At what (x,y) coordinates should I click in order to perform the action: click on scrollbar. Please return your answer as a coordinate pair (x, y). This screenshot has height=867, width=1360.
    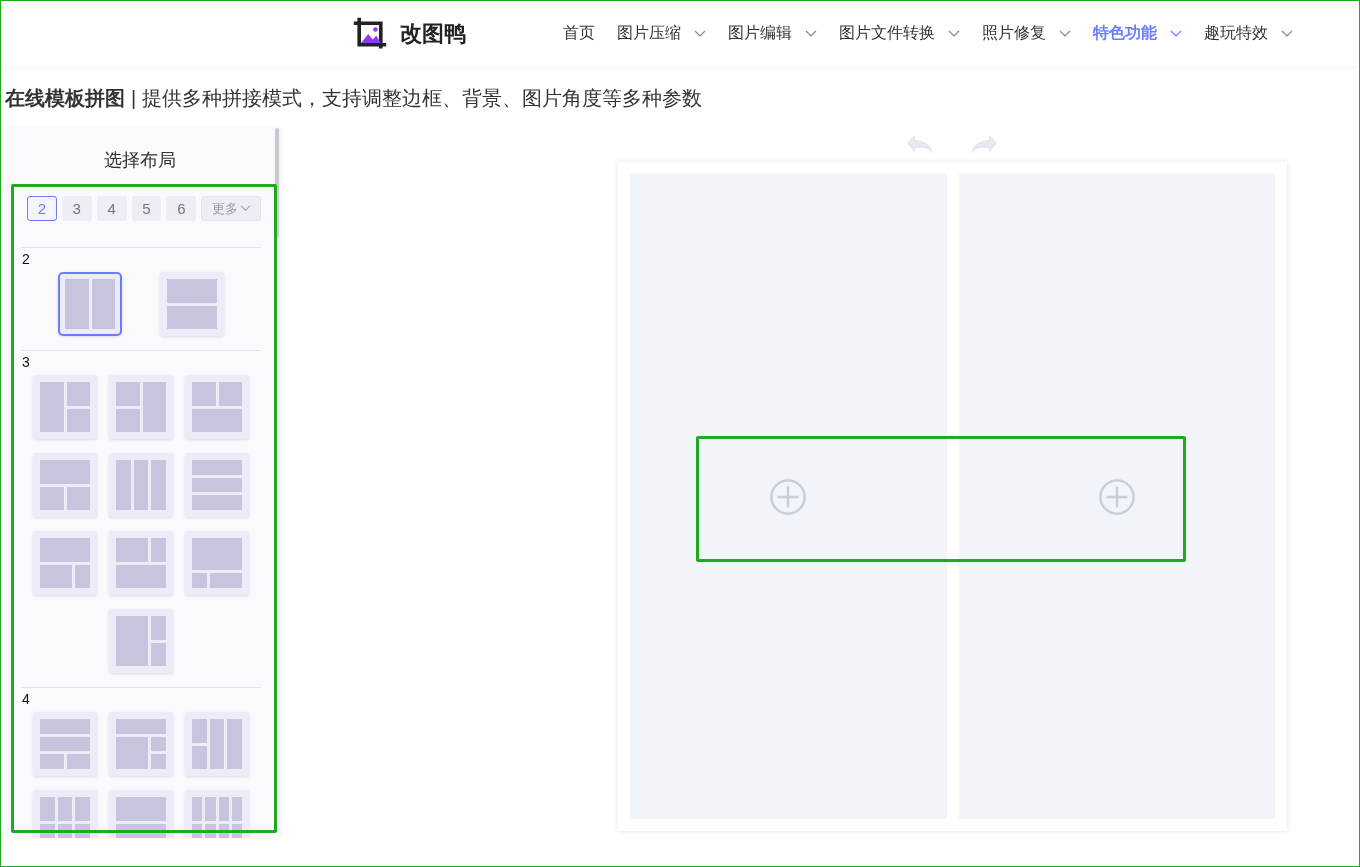
    Looking at the image, I should click on (277, 183).